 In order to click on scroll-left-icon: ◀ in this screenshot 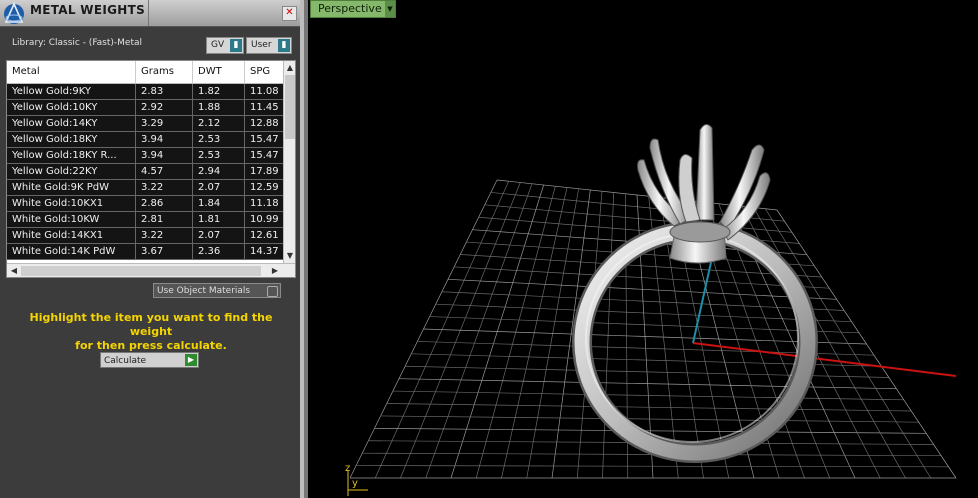, I will do `click(14, 271)`.